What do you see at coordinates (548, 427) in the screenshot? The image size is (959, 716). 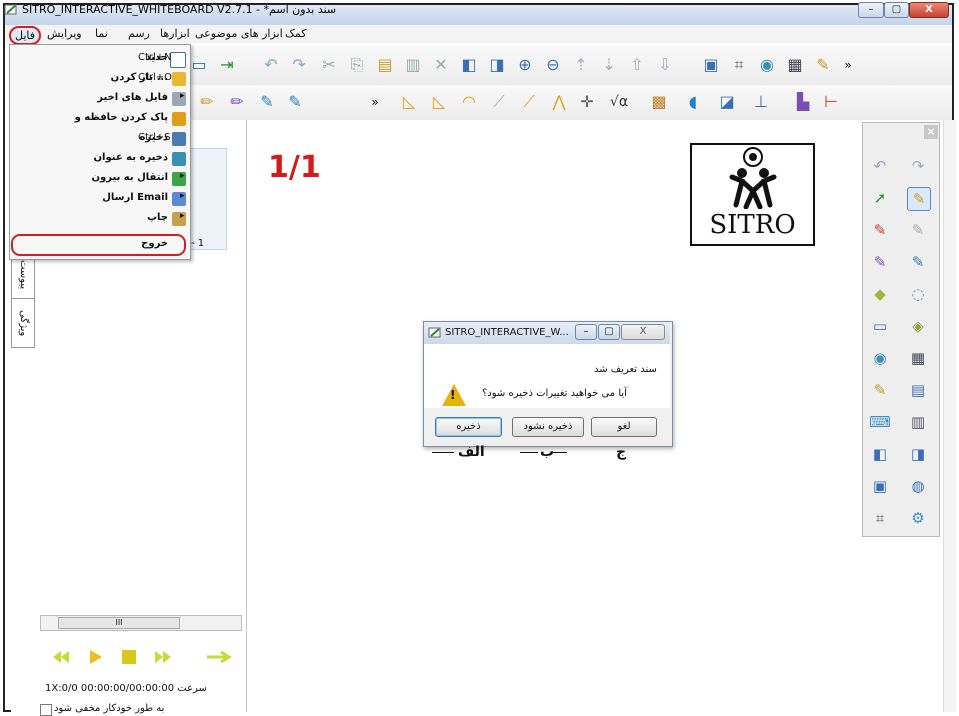 I see `dont-save-button: ذخیره نشود` at bounding box center [548, 427].